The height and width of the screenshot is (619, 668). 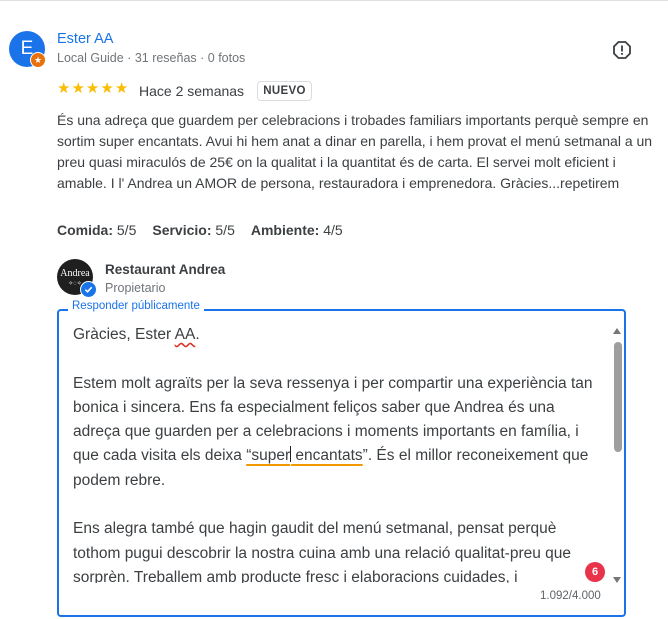 I want to click on reviewer-name: Ester AA, so click(x=85, y=39).